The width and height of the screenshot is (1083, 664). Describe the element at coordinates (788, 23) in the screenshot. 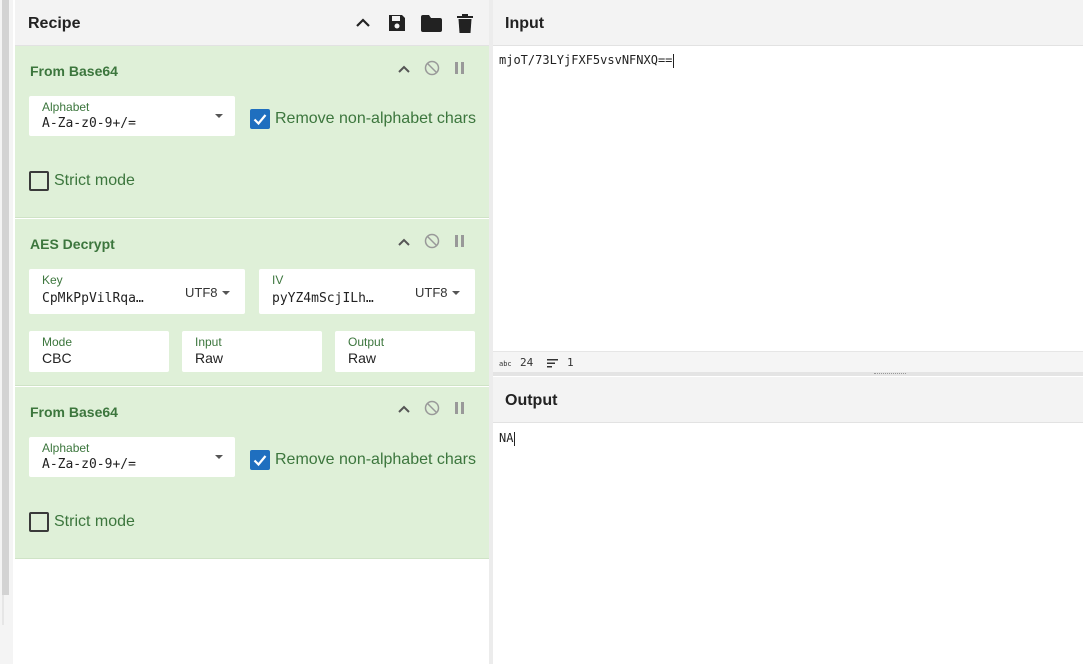

I see `input-header: Input` at that location.